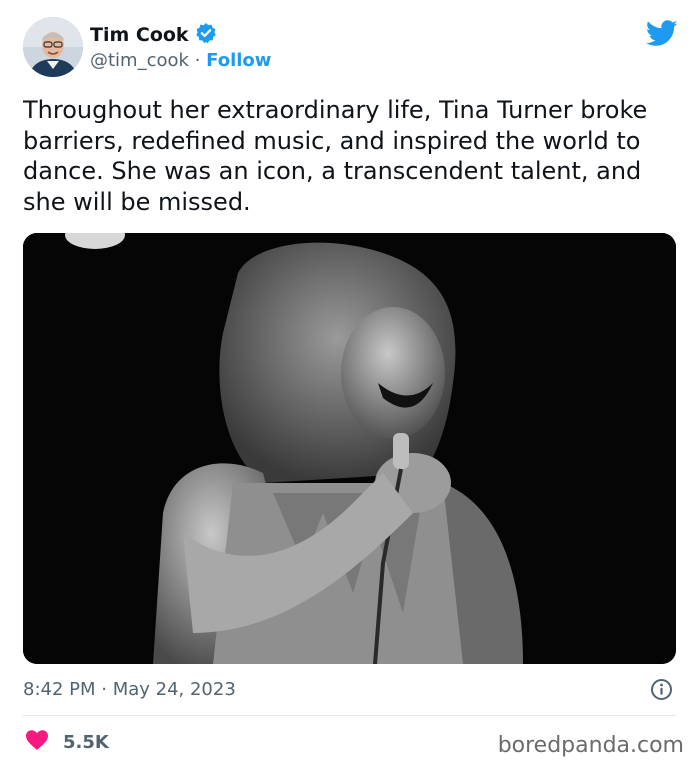 This screenshot has height=768, width=700. I want to click on watermark: boredpanda.com, so click(590, 745).